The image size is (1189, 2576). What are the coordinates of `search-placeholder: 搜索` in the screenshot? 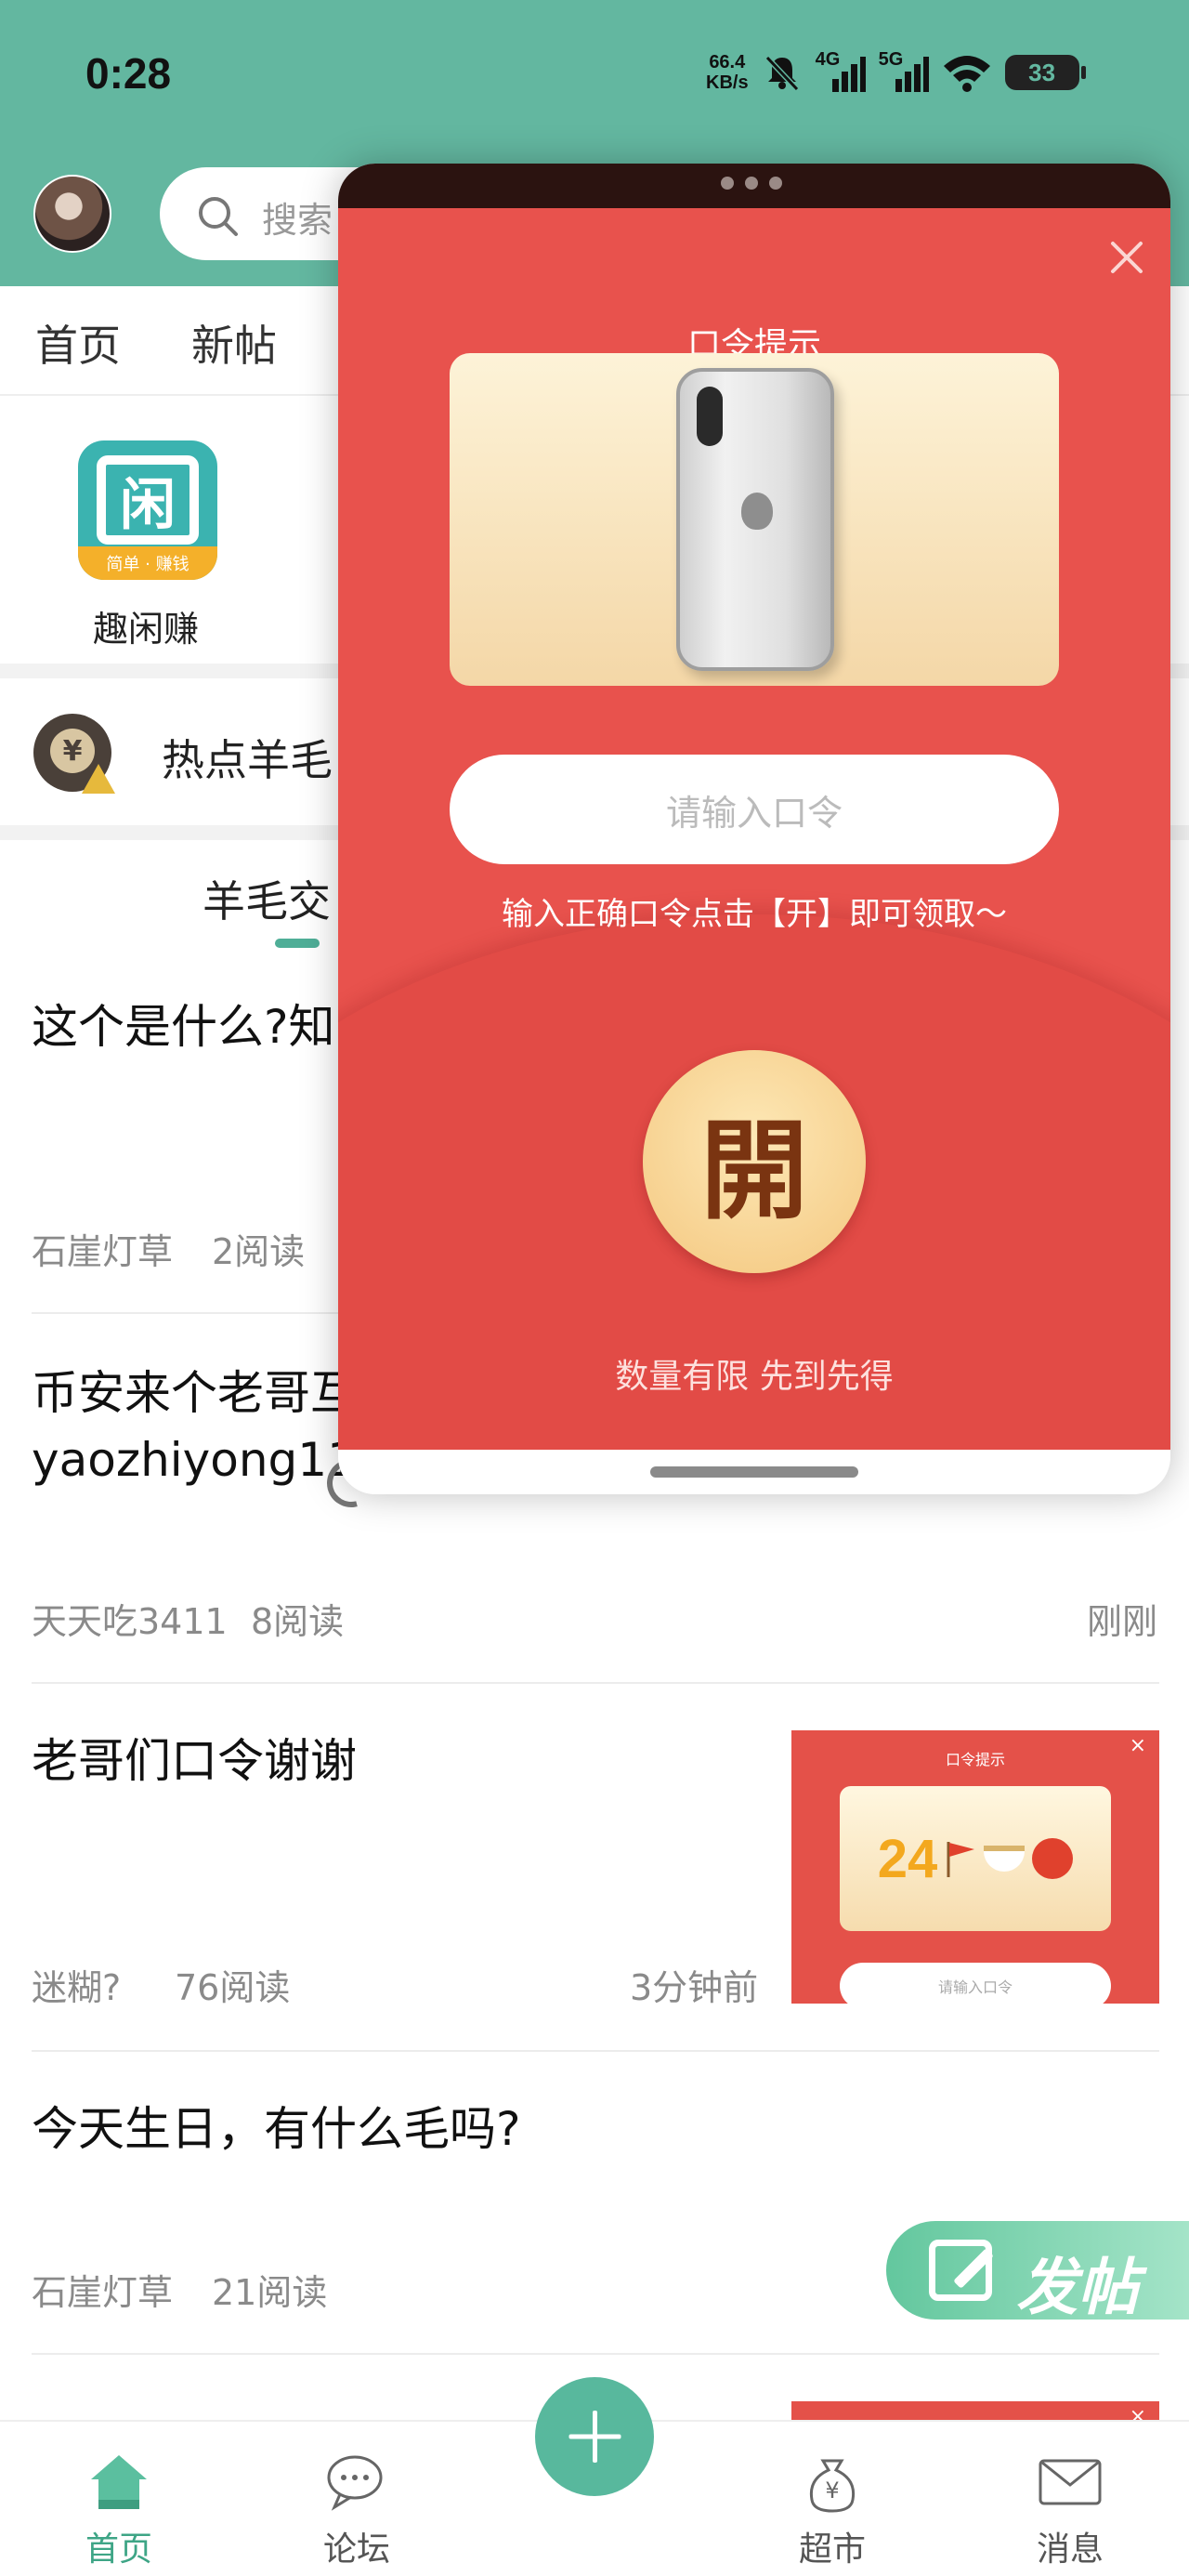 It's located at (298, 220).